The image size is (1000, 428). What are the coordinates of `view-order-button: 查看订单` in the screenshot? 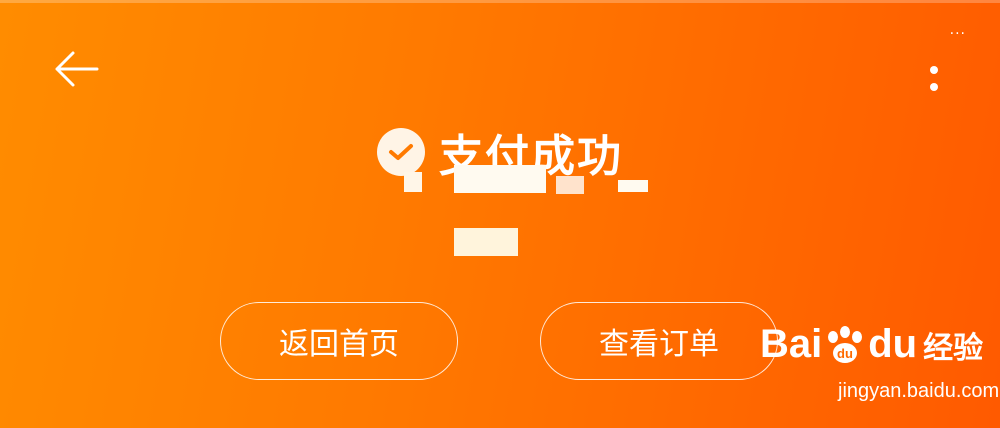 It's located at (659, 341).